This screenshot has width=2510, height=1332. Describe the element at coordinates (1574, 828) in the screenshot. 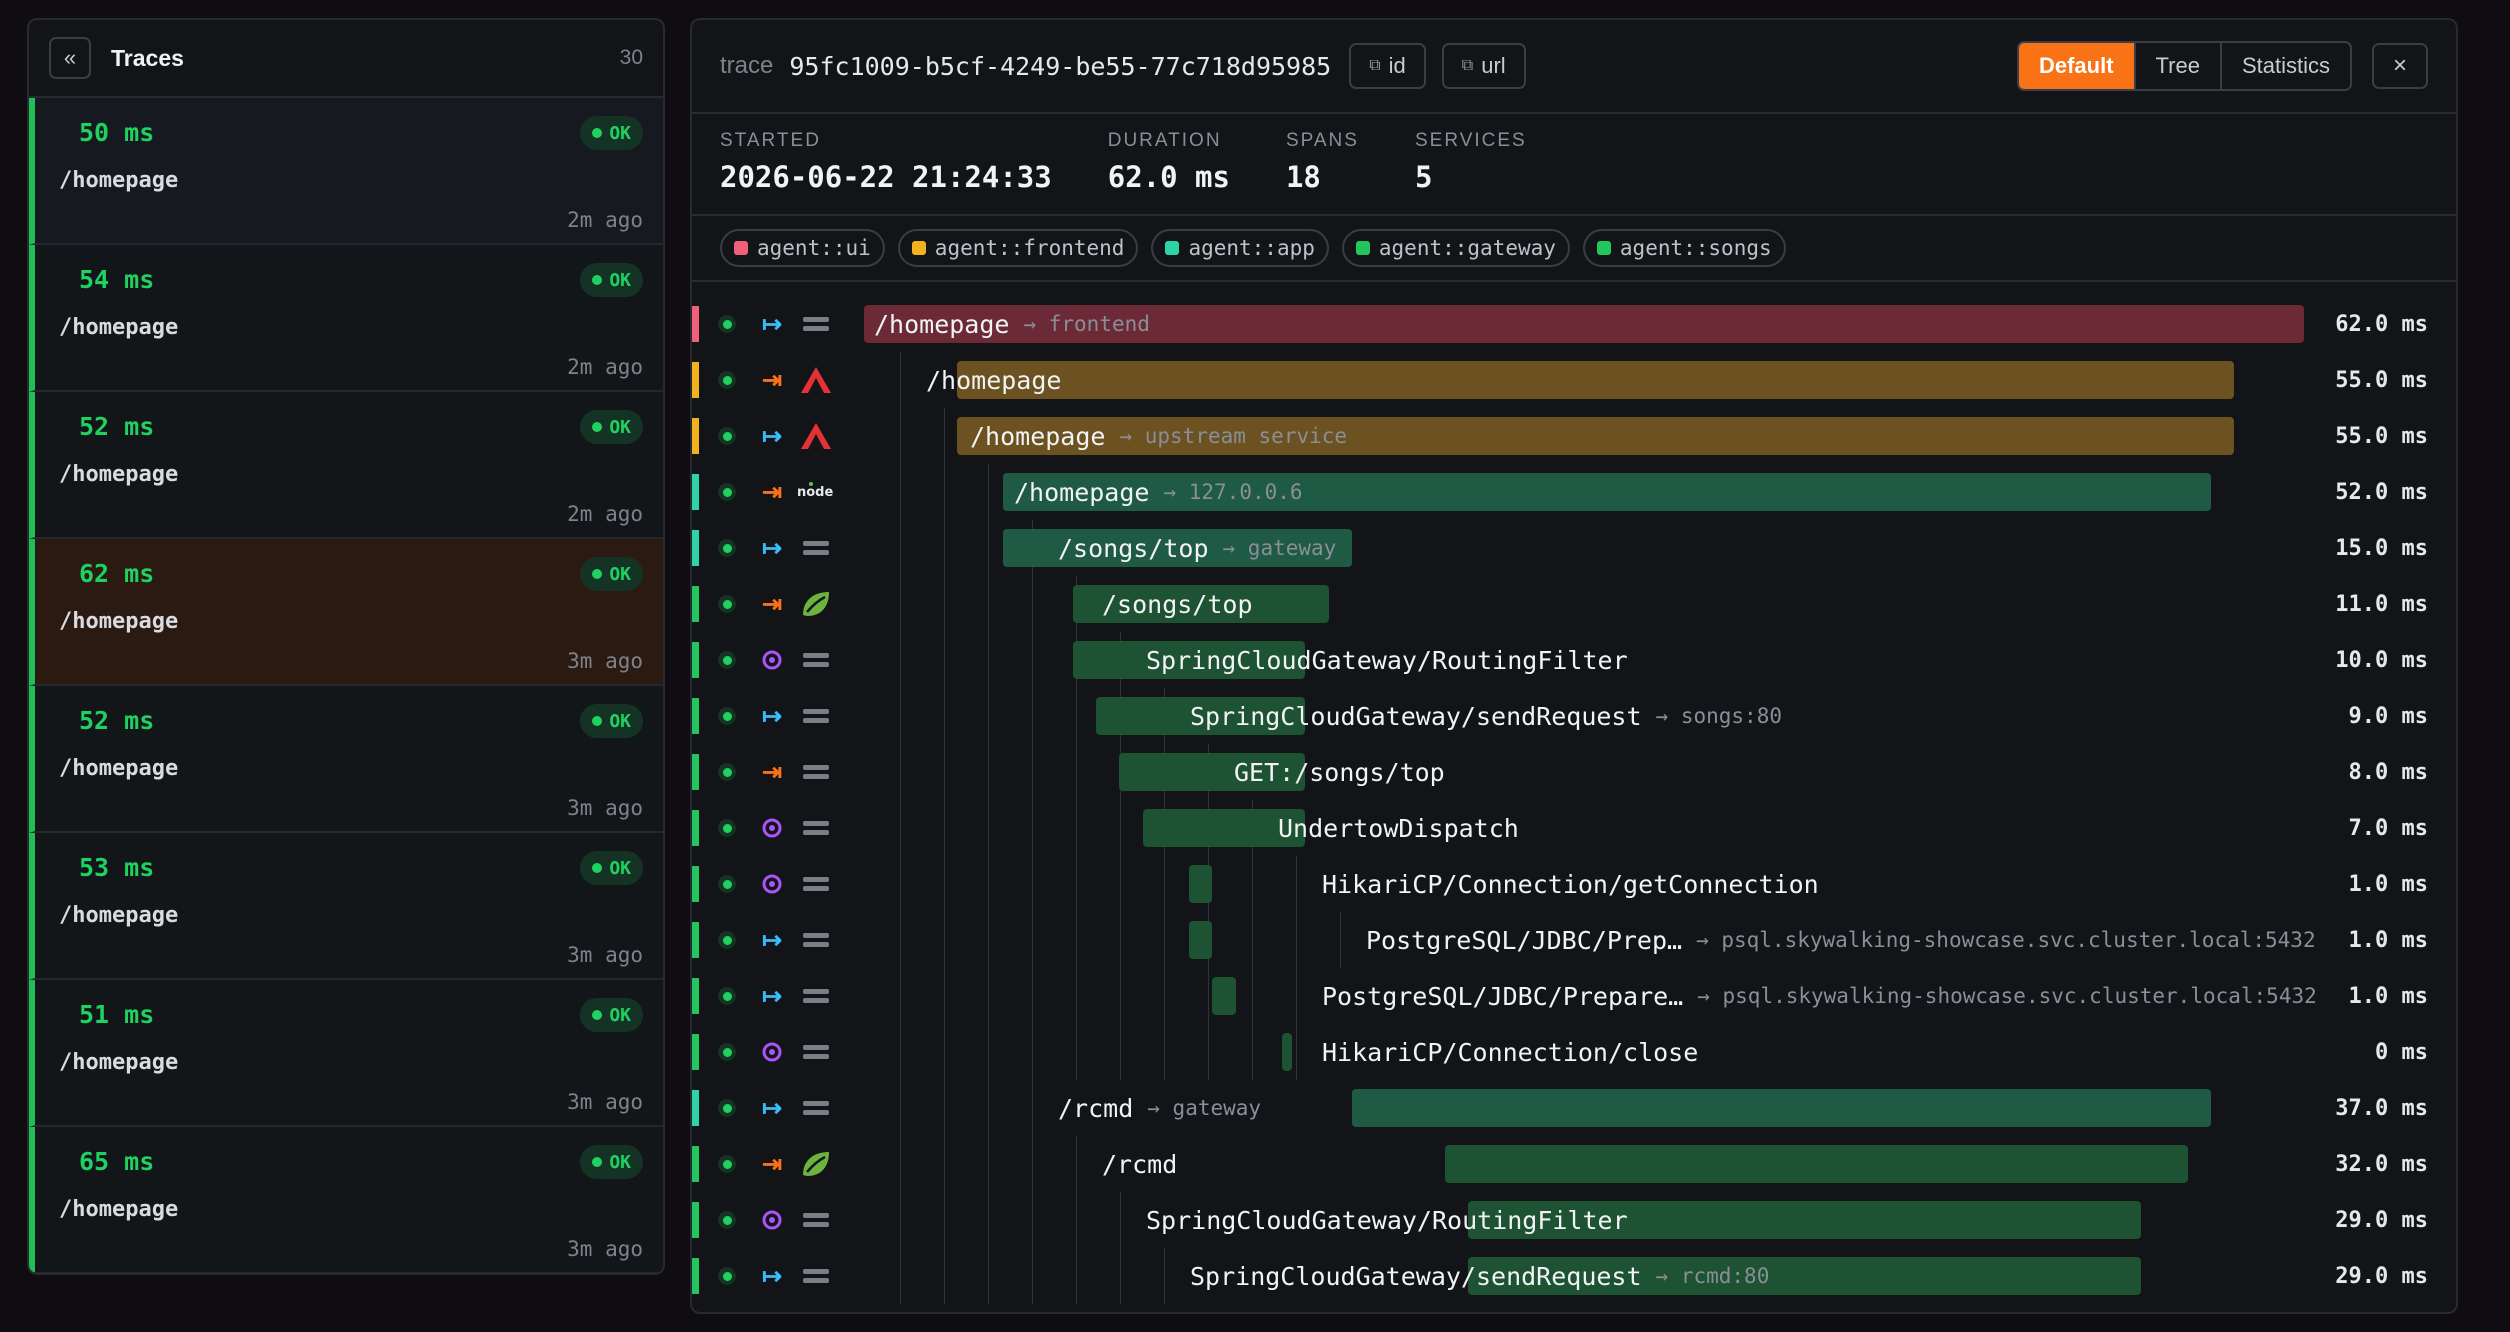

I see `span-row: UndertowDispatch 7.0 ms` at that location.